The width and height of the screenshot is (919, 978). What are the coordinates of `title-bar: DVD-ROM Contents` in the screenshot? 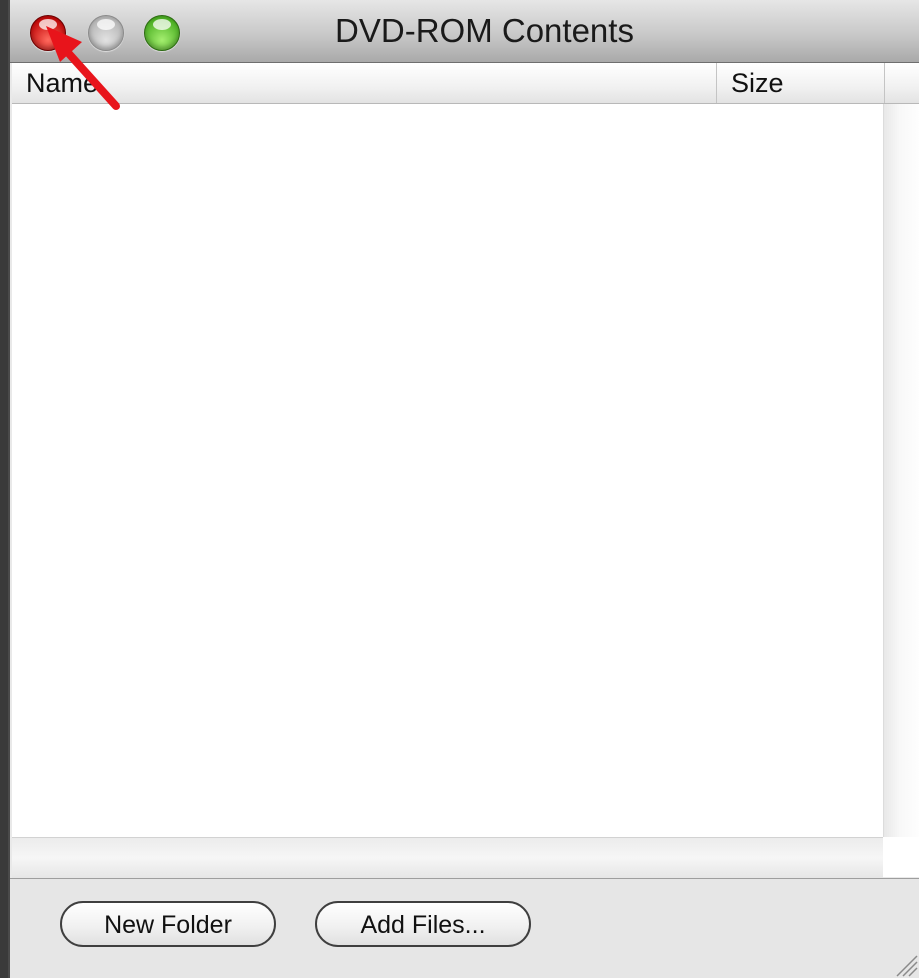 It's located at (464, 31).